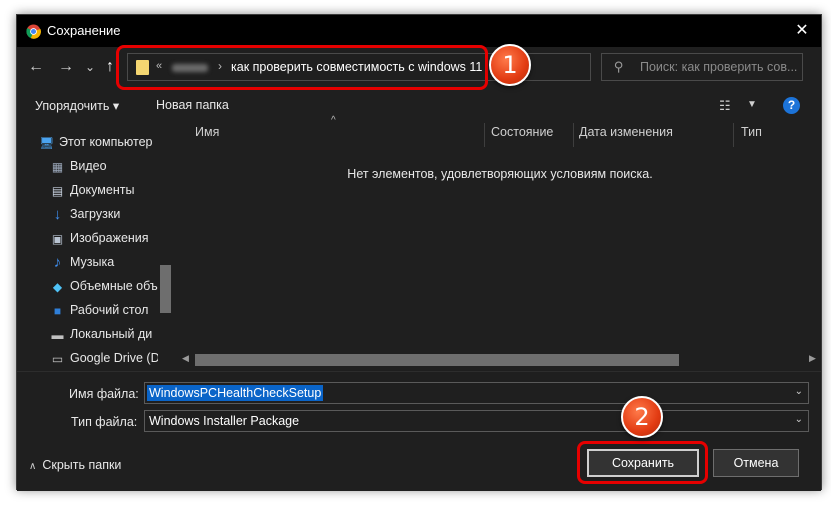 The width and height of the screenshot is (831, 505). I want to click on image-icon: ▣, so click(57, 239).